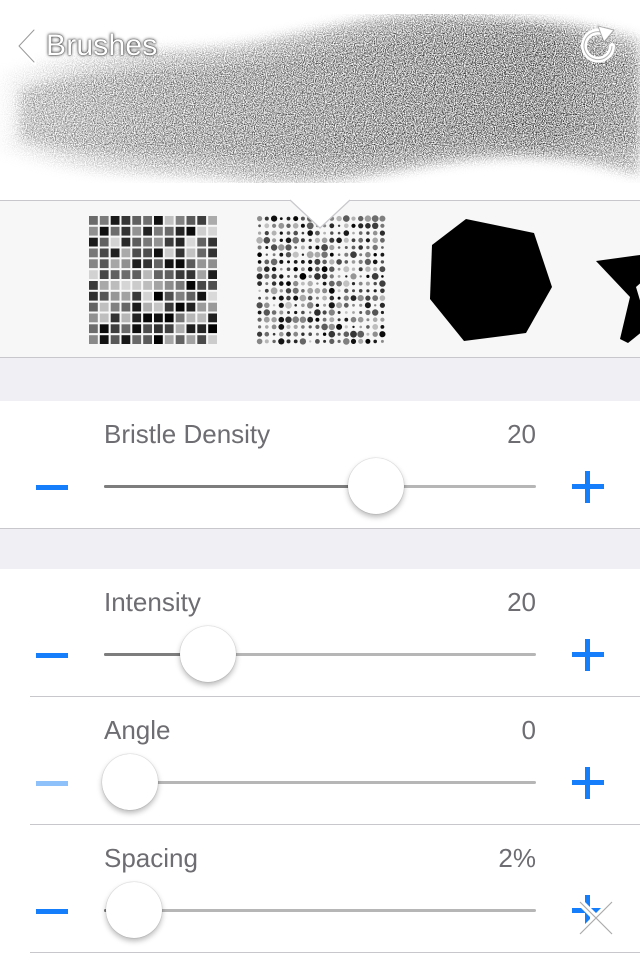  What do you see at coordinates (588, 783) in the screenshot?
I see `angle-increase-button` at bounding box center [588, 783].